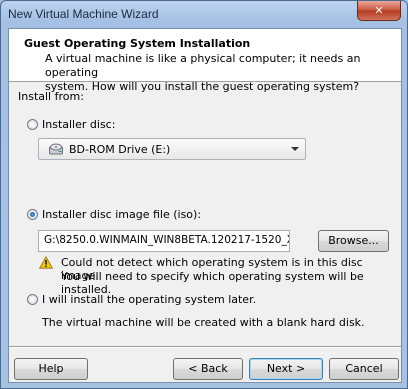  What do you see at coordinates (172, 149) in the screenshot?
I see `disc-drive-select: BD-ROM Drive (E:)` at bounding box center [172, 149].